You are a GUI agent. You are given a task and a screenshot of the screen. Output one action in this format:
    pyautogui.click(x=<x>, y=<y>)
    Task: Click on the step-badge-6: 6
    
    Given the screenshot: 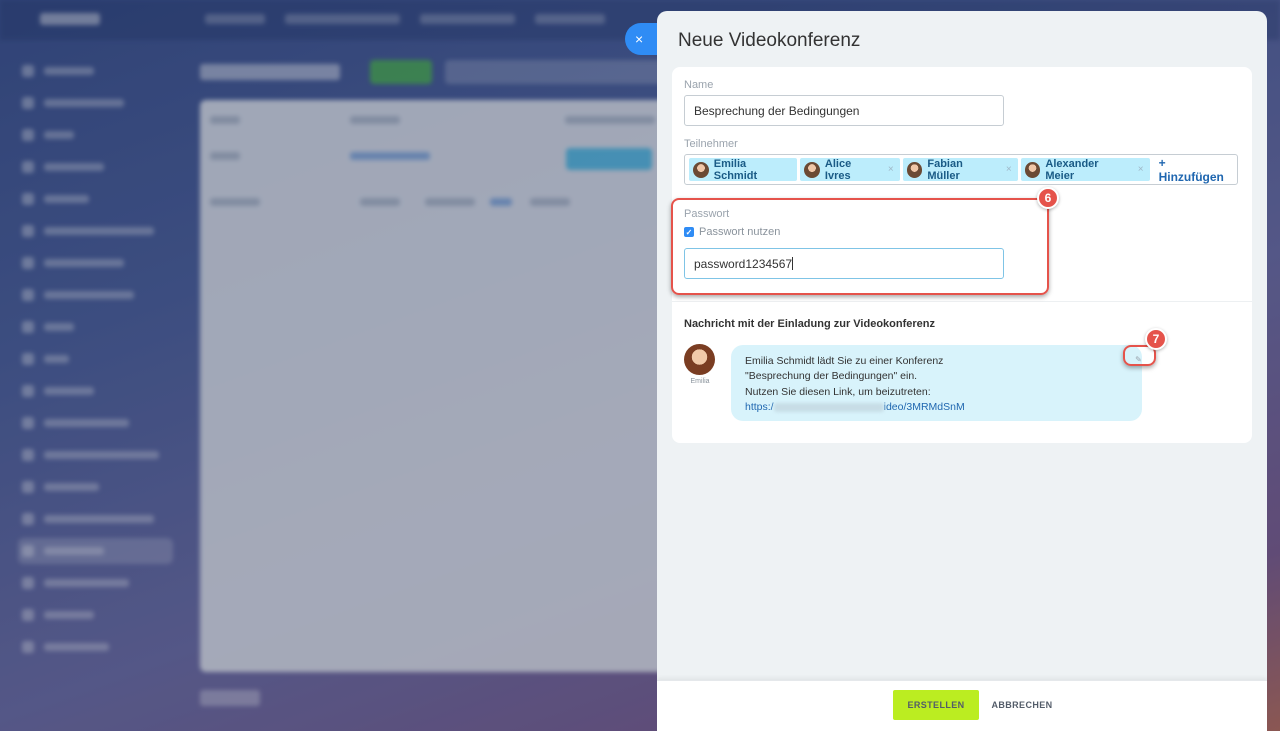 What is the action you would take?
    pyautogui.click(x=1048, y=198)
    